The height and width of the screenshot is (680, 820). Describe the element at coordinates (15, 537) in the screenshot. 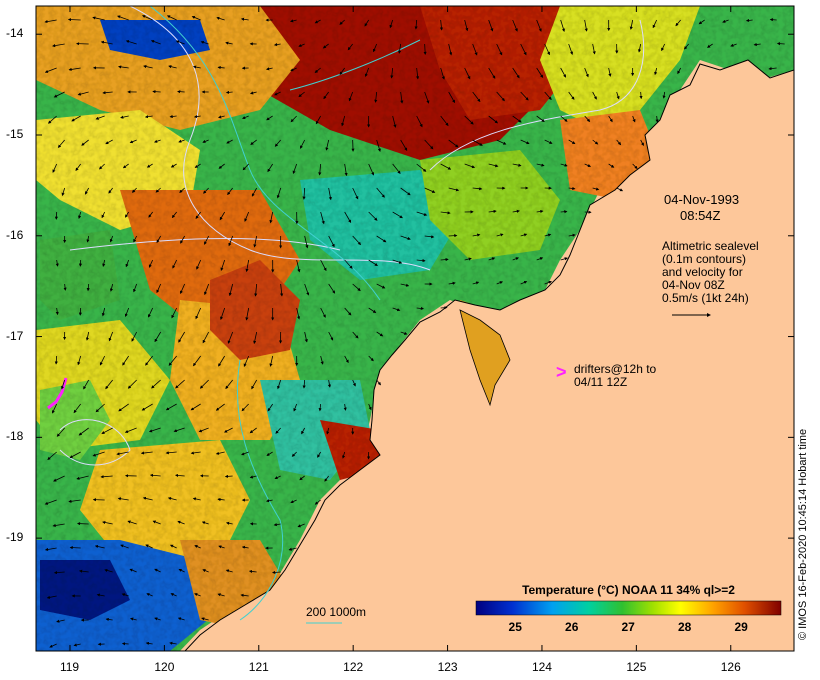

I see `lat-tick-label: -19` at that location.